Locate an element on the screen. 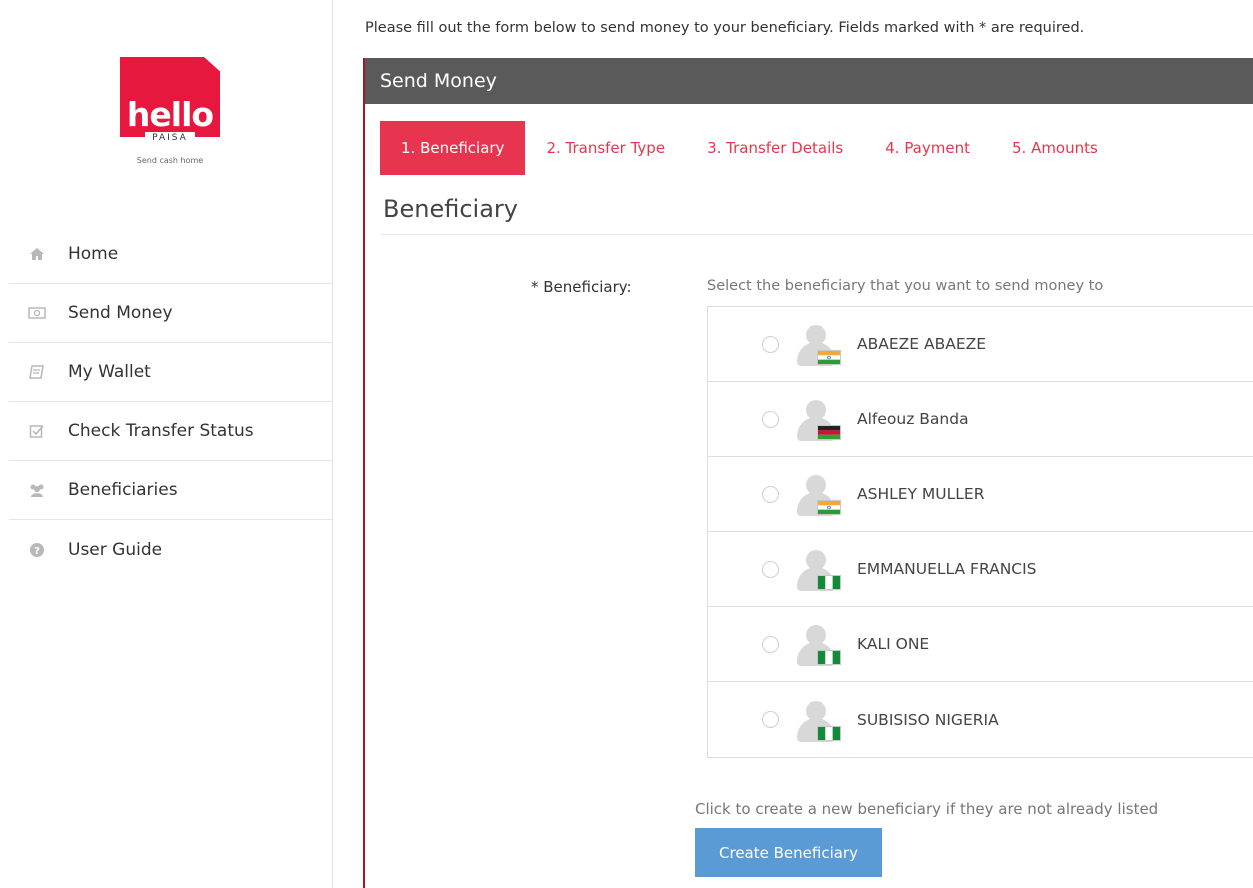  beneficiary-option: ASHLEY MULLER is located at coordinates (980, 494).